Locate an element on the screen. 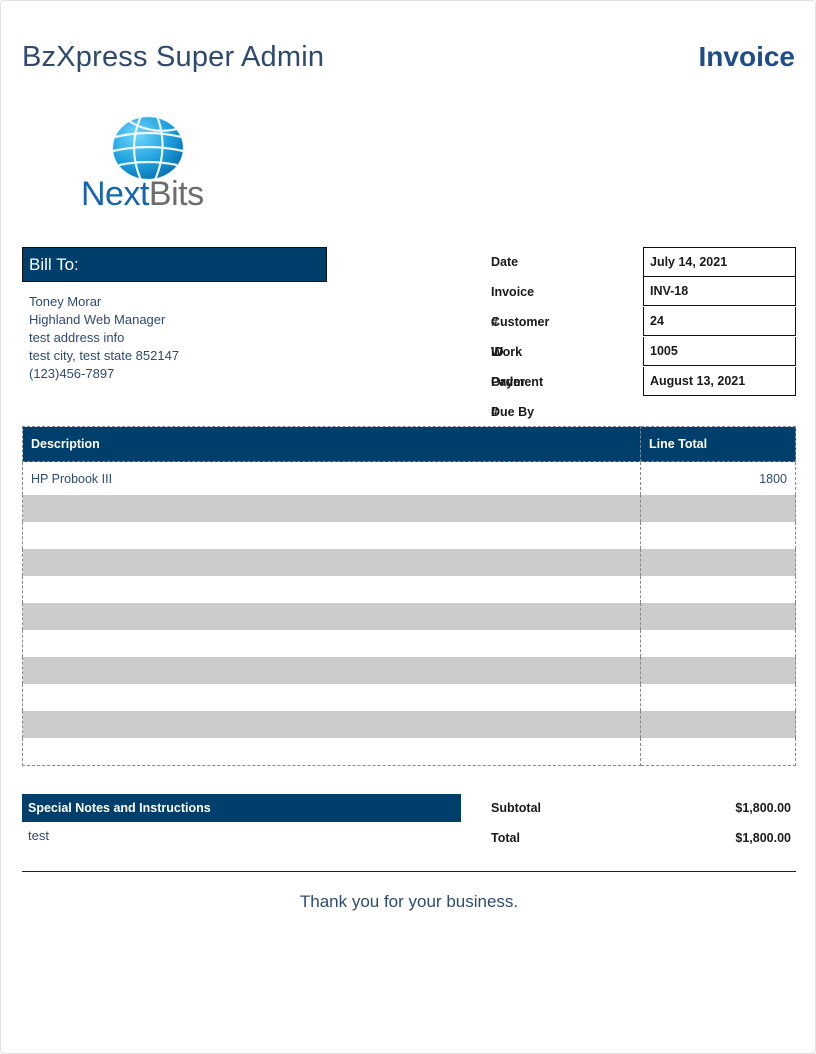  meta-value: August 13, 2021 is located at coordinates (719, 381).